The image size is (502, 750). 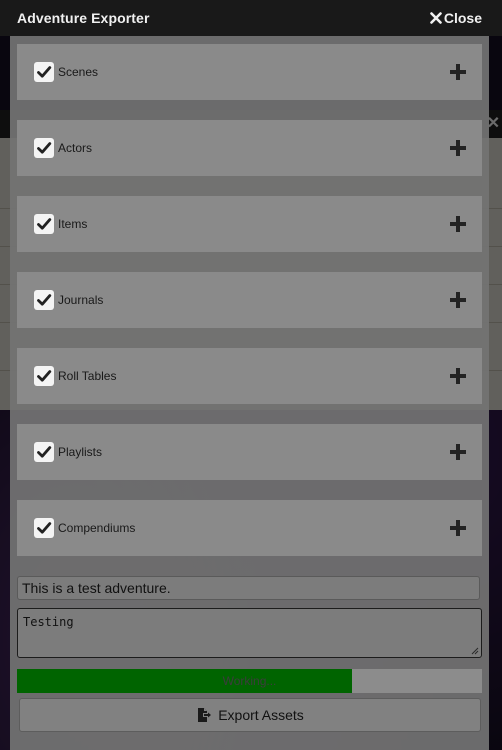 I want to click on roll-tables-checkbox, so click(x=44, y=376).